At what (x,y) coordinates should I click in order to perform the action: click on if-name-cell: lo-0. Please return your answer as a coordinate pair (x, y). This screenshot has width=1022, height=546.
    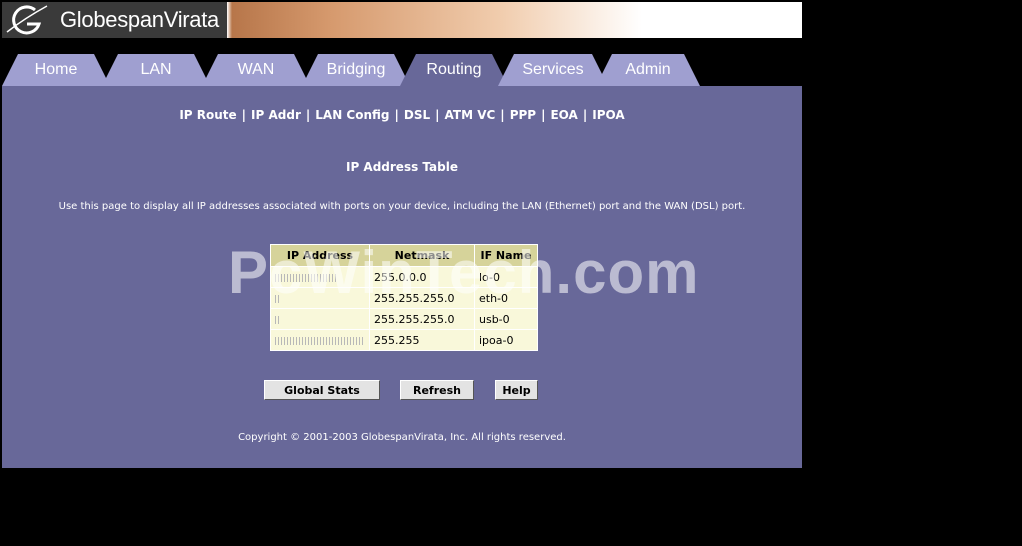
    Looking at the image, I should click on (506, 277).